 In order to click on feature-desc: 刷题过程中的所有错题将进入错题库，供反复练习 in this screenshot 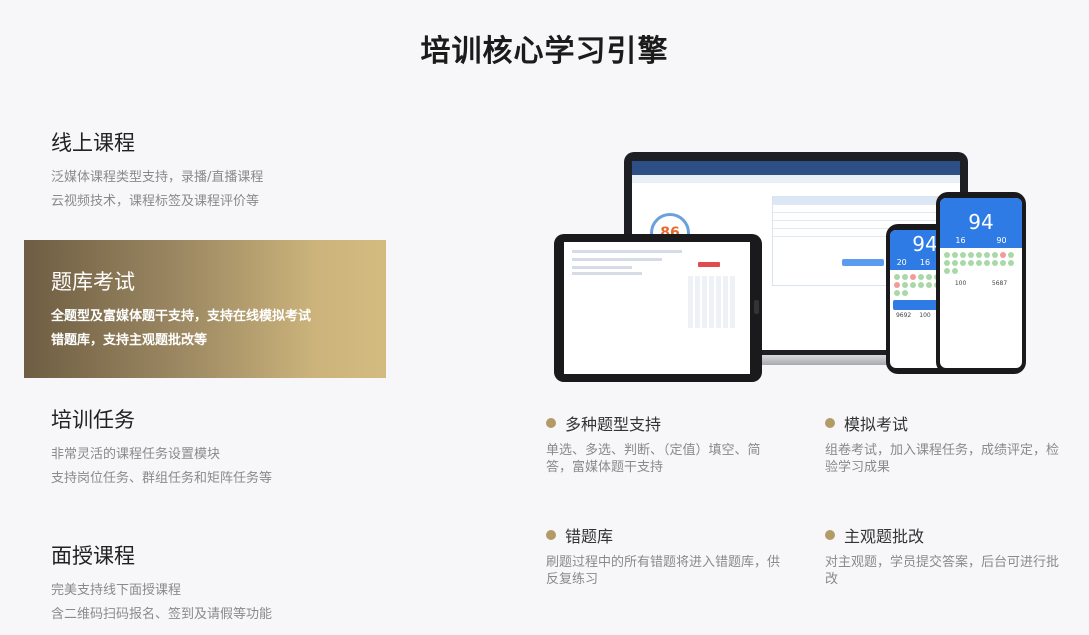, I will do `click(663, 571)`.